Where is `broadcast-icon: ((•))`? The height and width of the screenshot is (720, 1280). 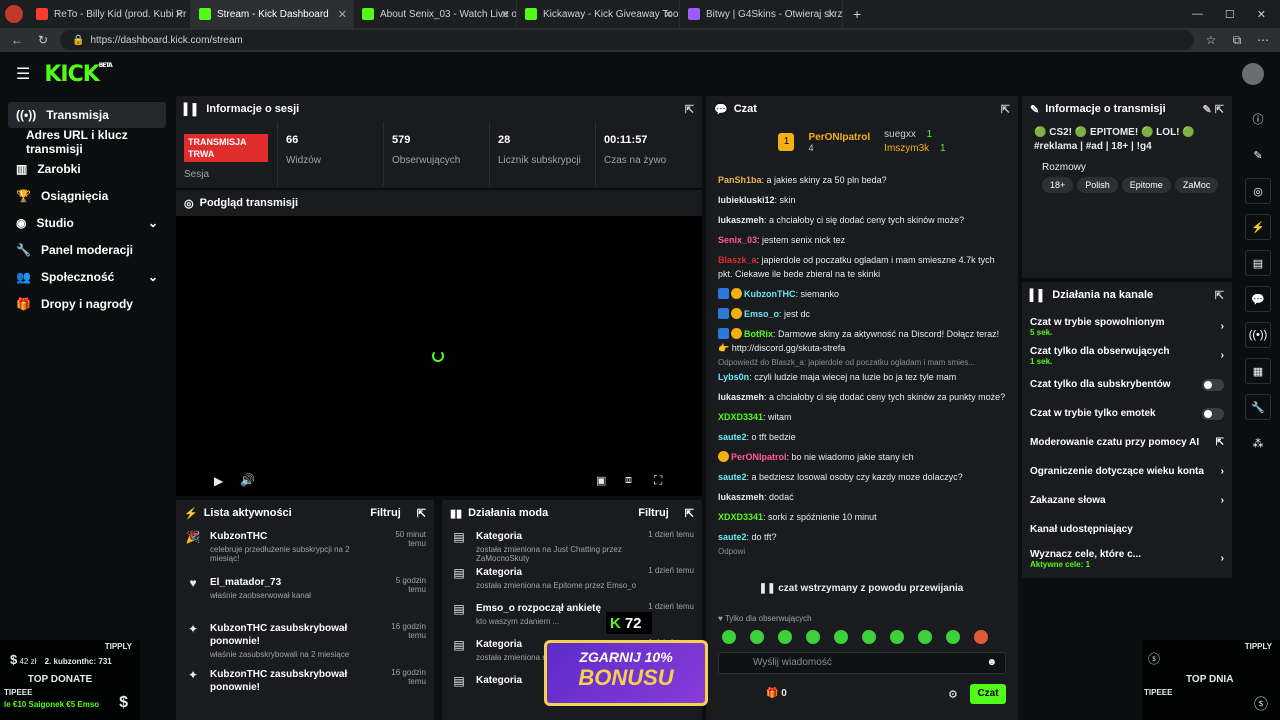
broadcast-icon: ((•)) is located at coordinates (1258, 335).